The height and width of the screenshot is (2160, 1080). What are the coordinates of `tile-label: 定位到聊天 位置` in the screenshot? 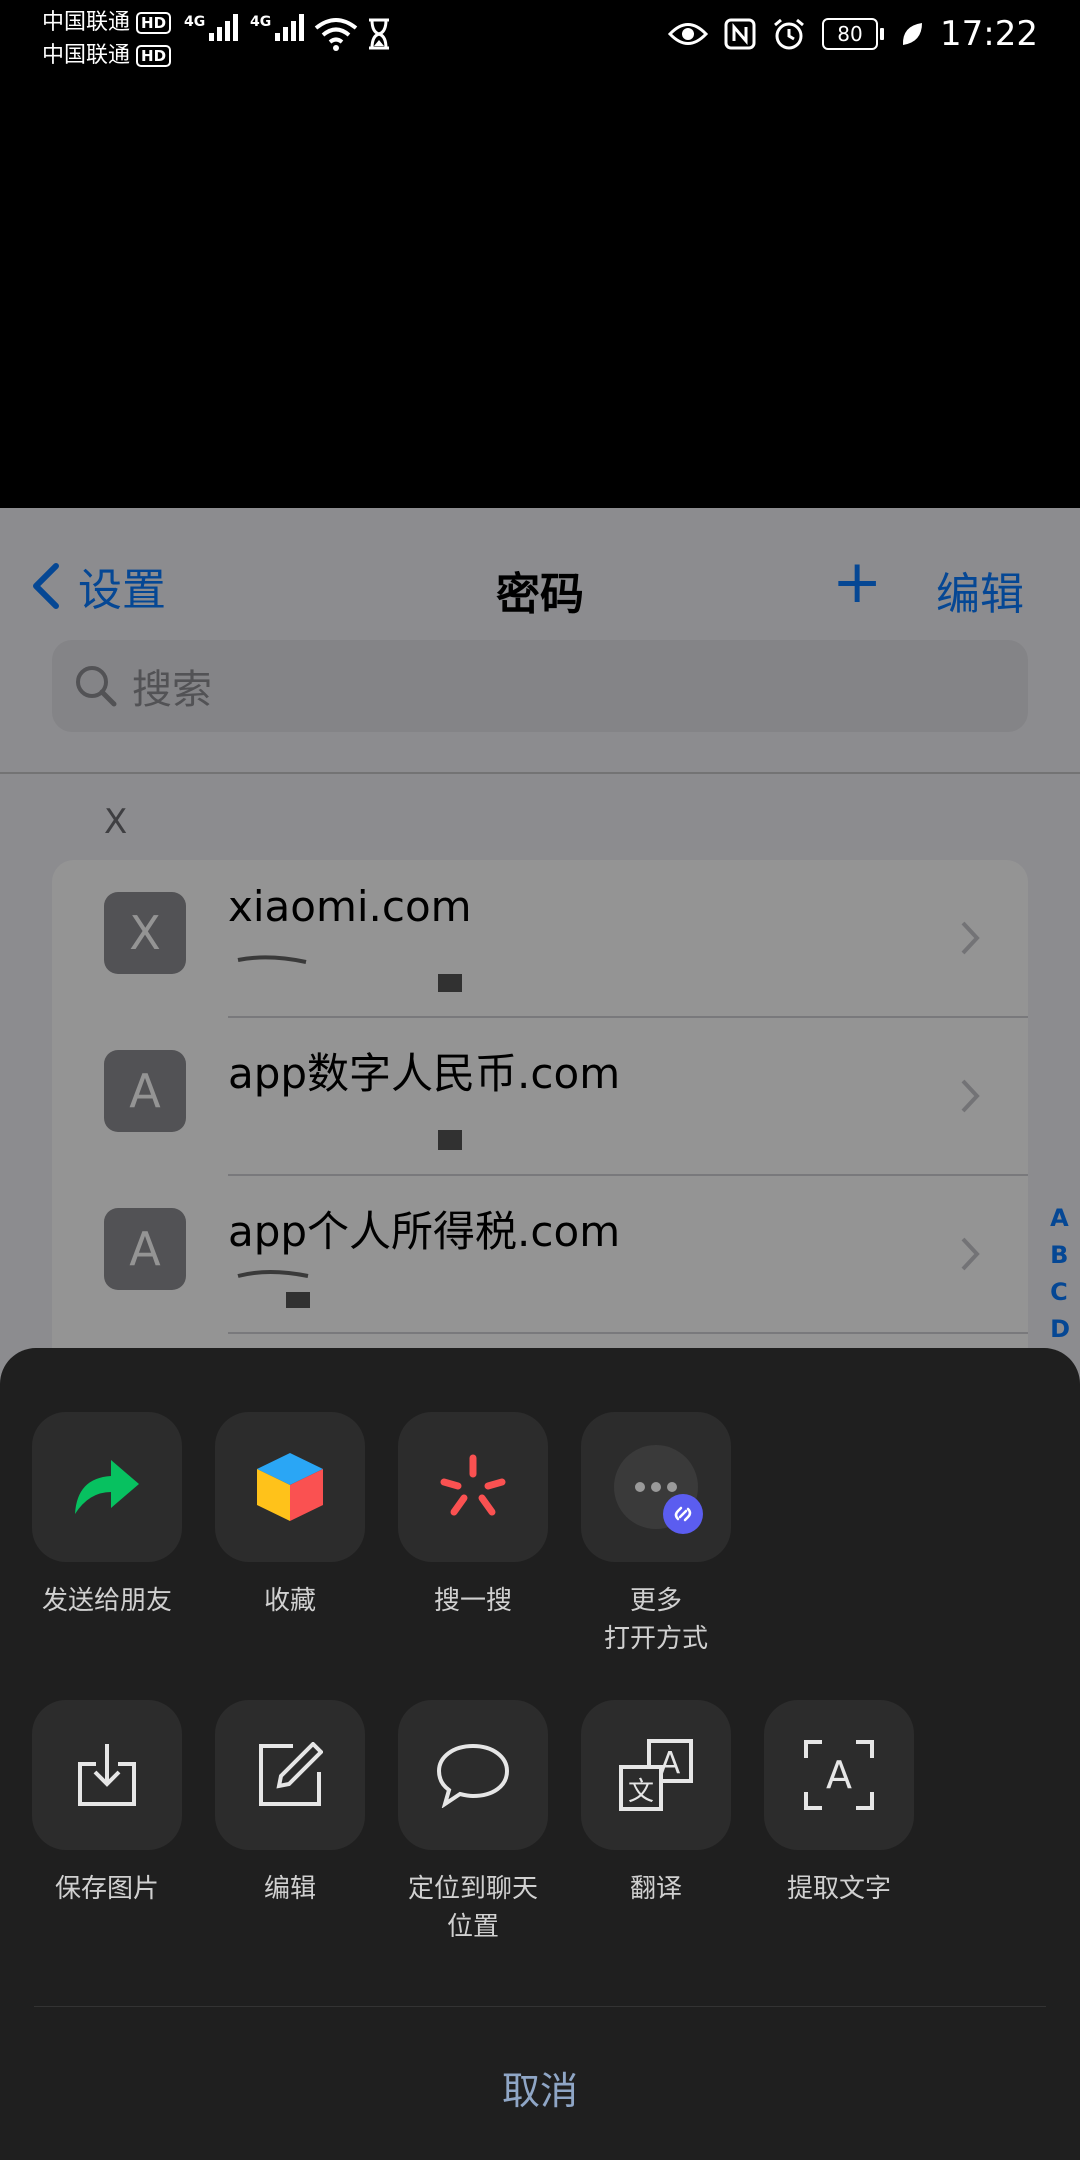 It's located at (472, 1908).